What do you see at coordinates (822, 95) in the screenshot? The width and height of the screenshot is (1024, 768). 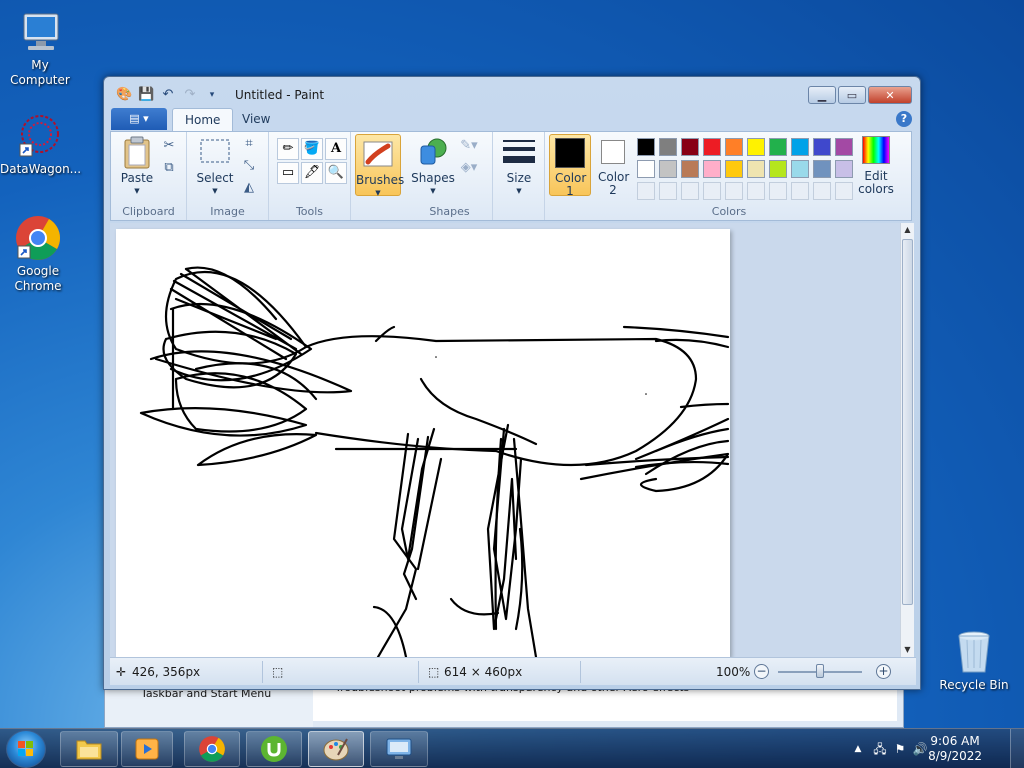 I see `minimize-button: ▁` at bounding box center [822, 95].